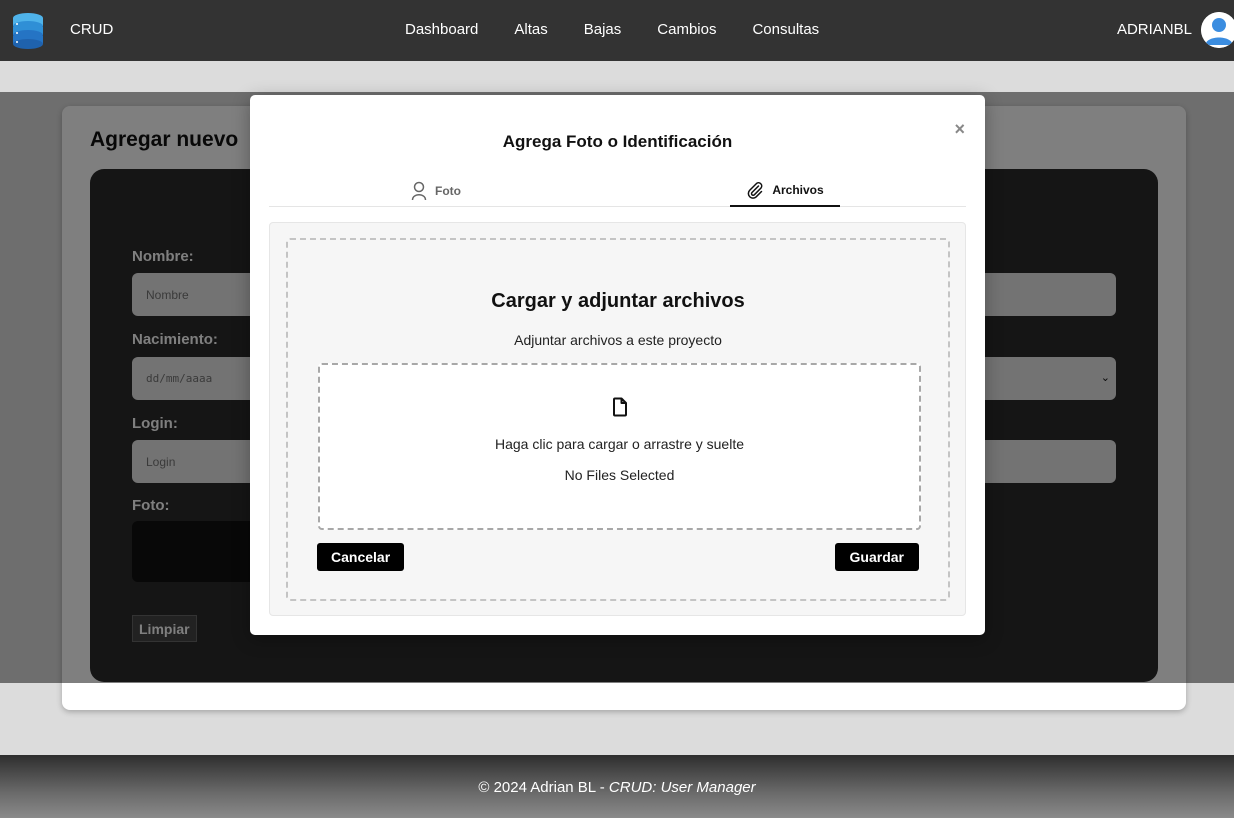 This screenshot has width=1234, height=818. What do you see at coordinates (530, 29) in the screenshot?
I see `nav-link-altas: Altas` at bounding box center [530, 29].